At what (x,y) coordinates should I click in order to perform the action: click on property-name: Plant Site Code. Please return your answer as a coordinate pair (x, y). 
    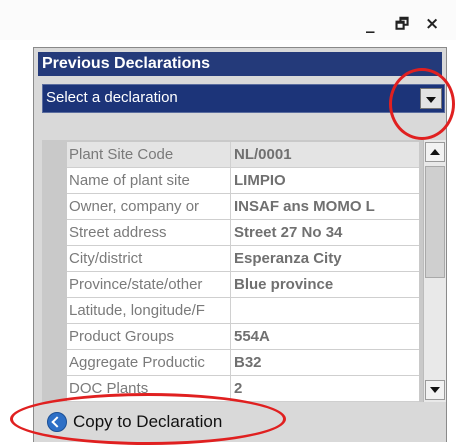
    Looking at the image, I should click on (149, 154).